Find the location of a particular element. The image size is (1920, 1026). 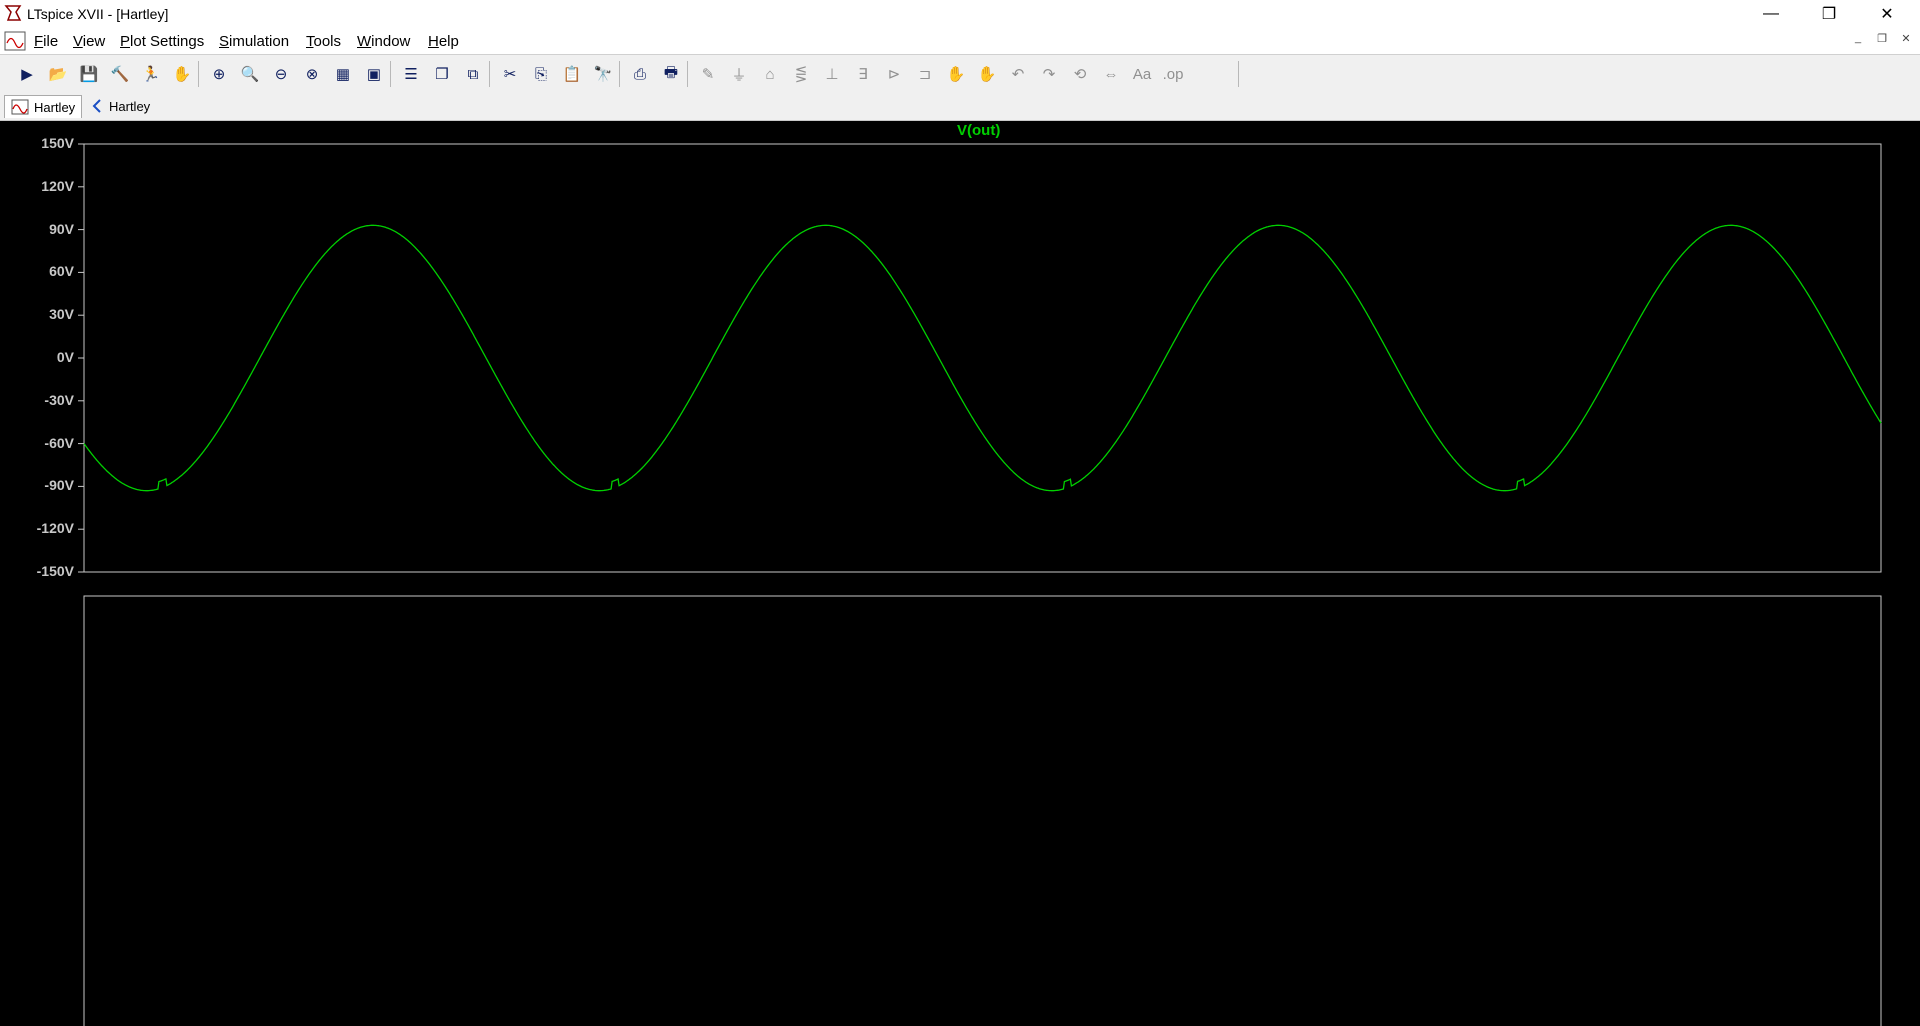

cut-icon: ✂ is located at coordinates (510, 74).